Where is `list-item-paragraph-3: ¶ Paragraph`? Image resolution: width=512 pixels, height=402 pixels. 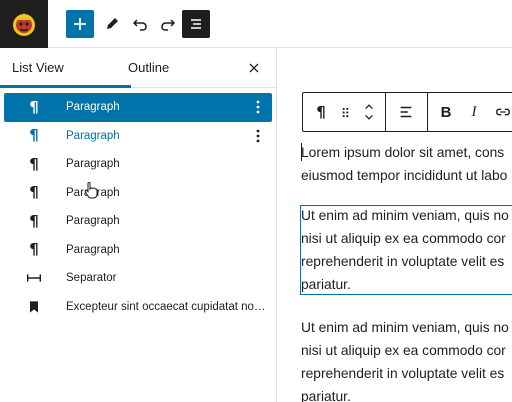
list-item-paragraph-3: ¶ Paragraph is located at coordinates (138, 164).